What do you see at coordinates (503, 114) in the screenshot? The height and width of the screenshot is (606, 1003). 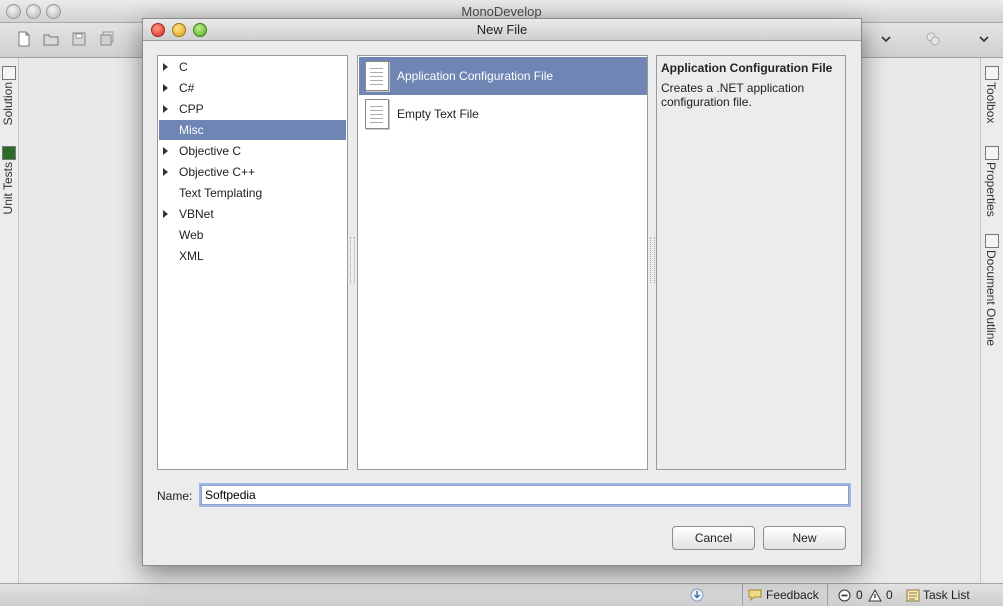 I see `template-empty-text-file: Empty Text File` at bounding box center [503, 114].